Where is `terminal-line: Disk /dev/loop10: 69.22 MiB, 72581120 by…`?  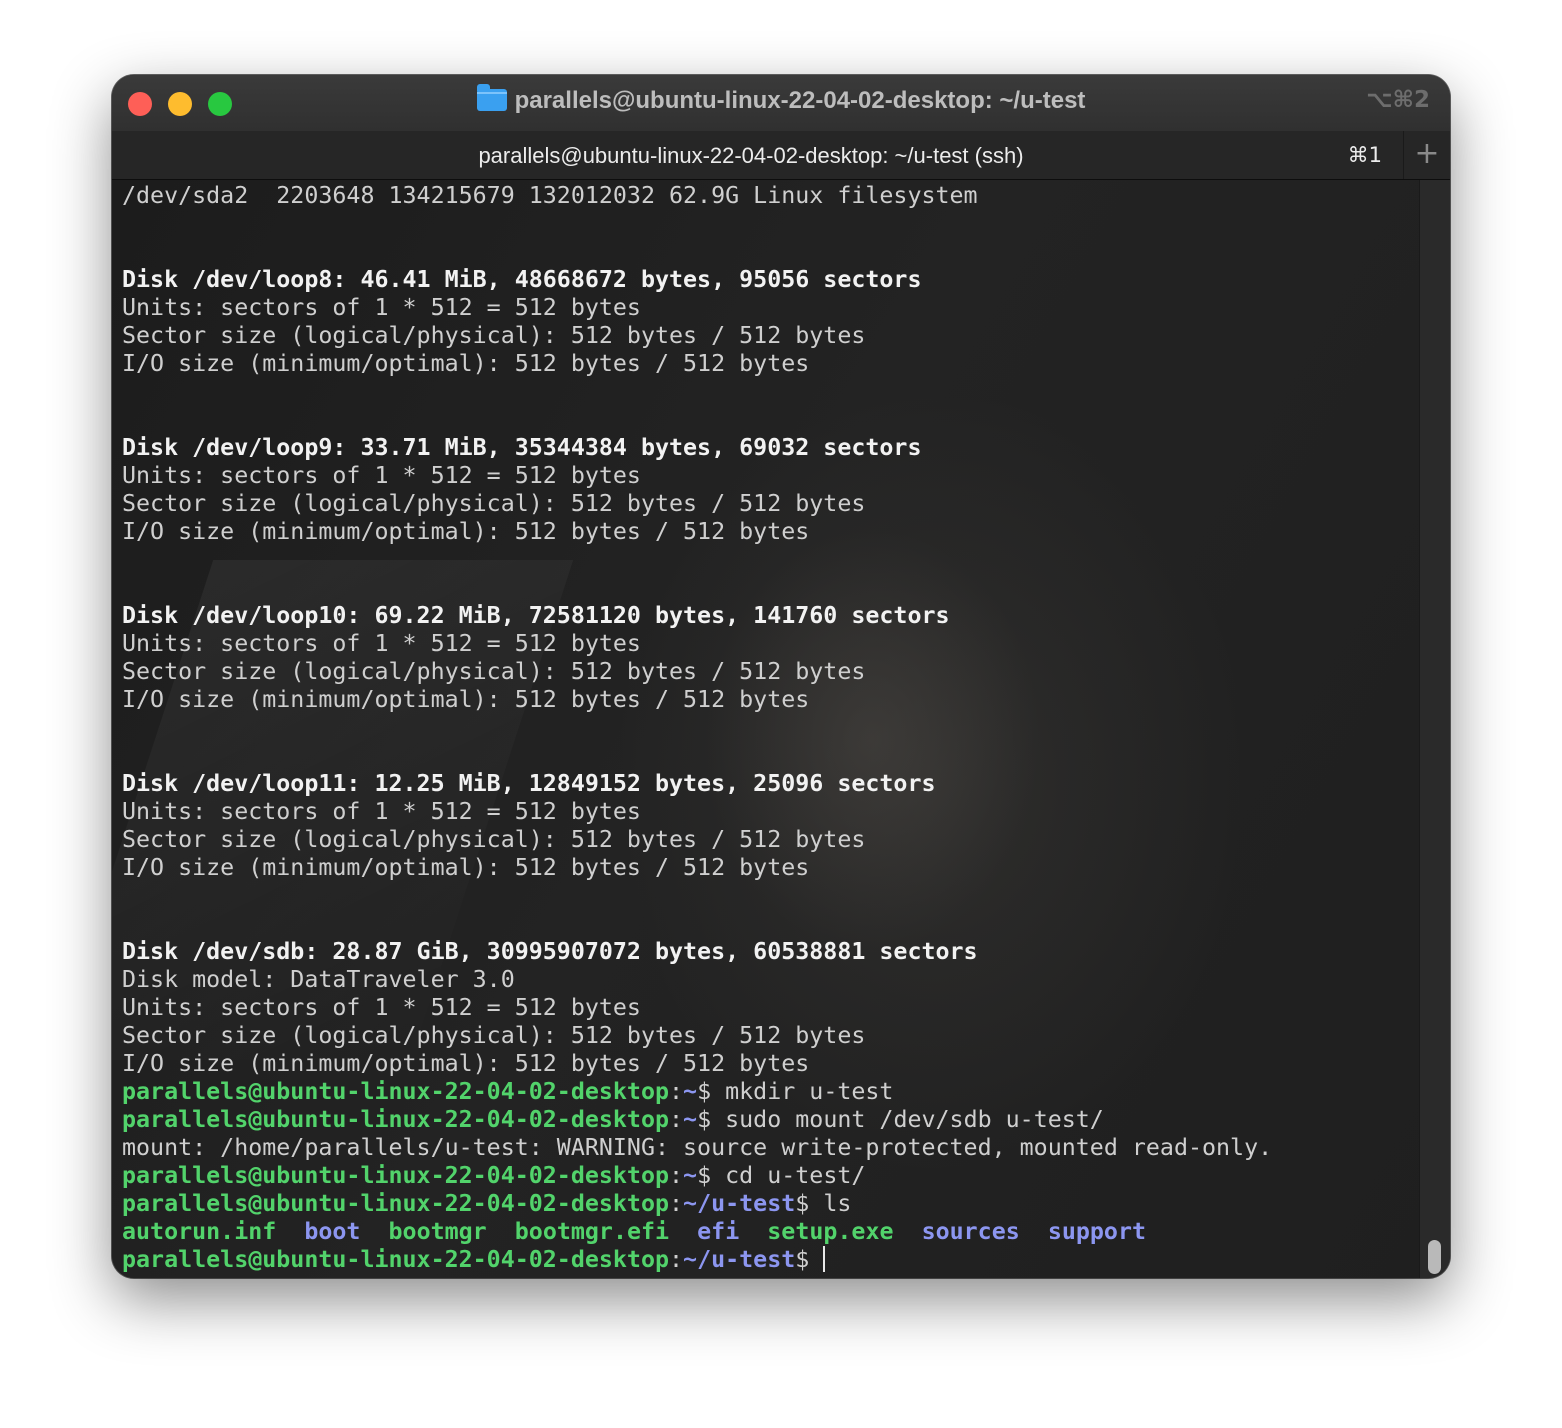
terminal-line: Disk /dev/loop10: 69.22 MiB, 72581120 by… is located at coordinates (767, 616).